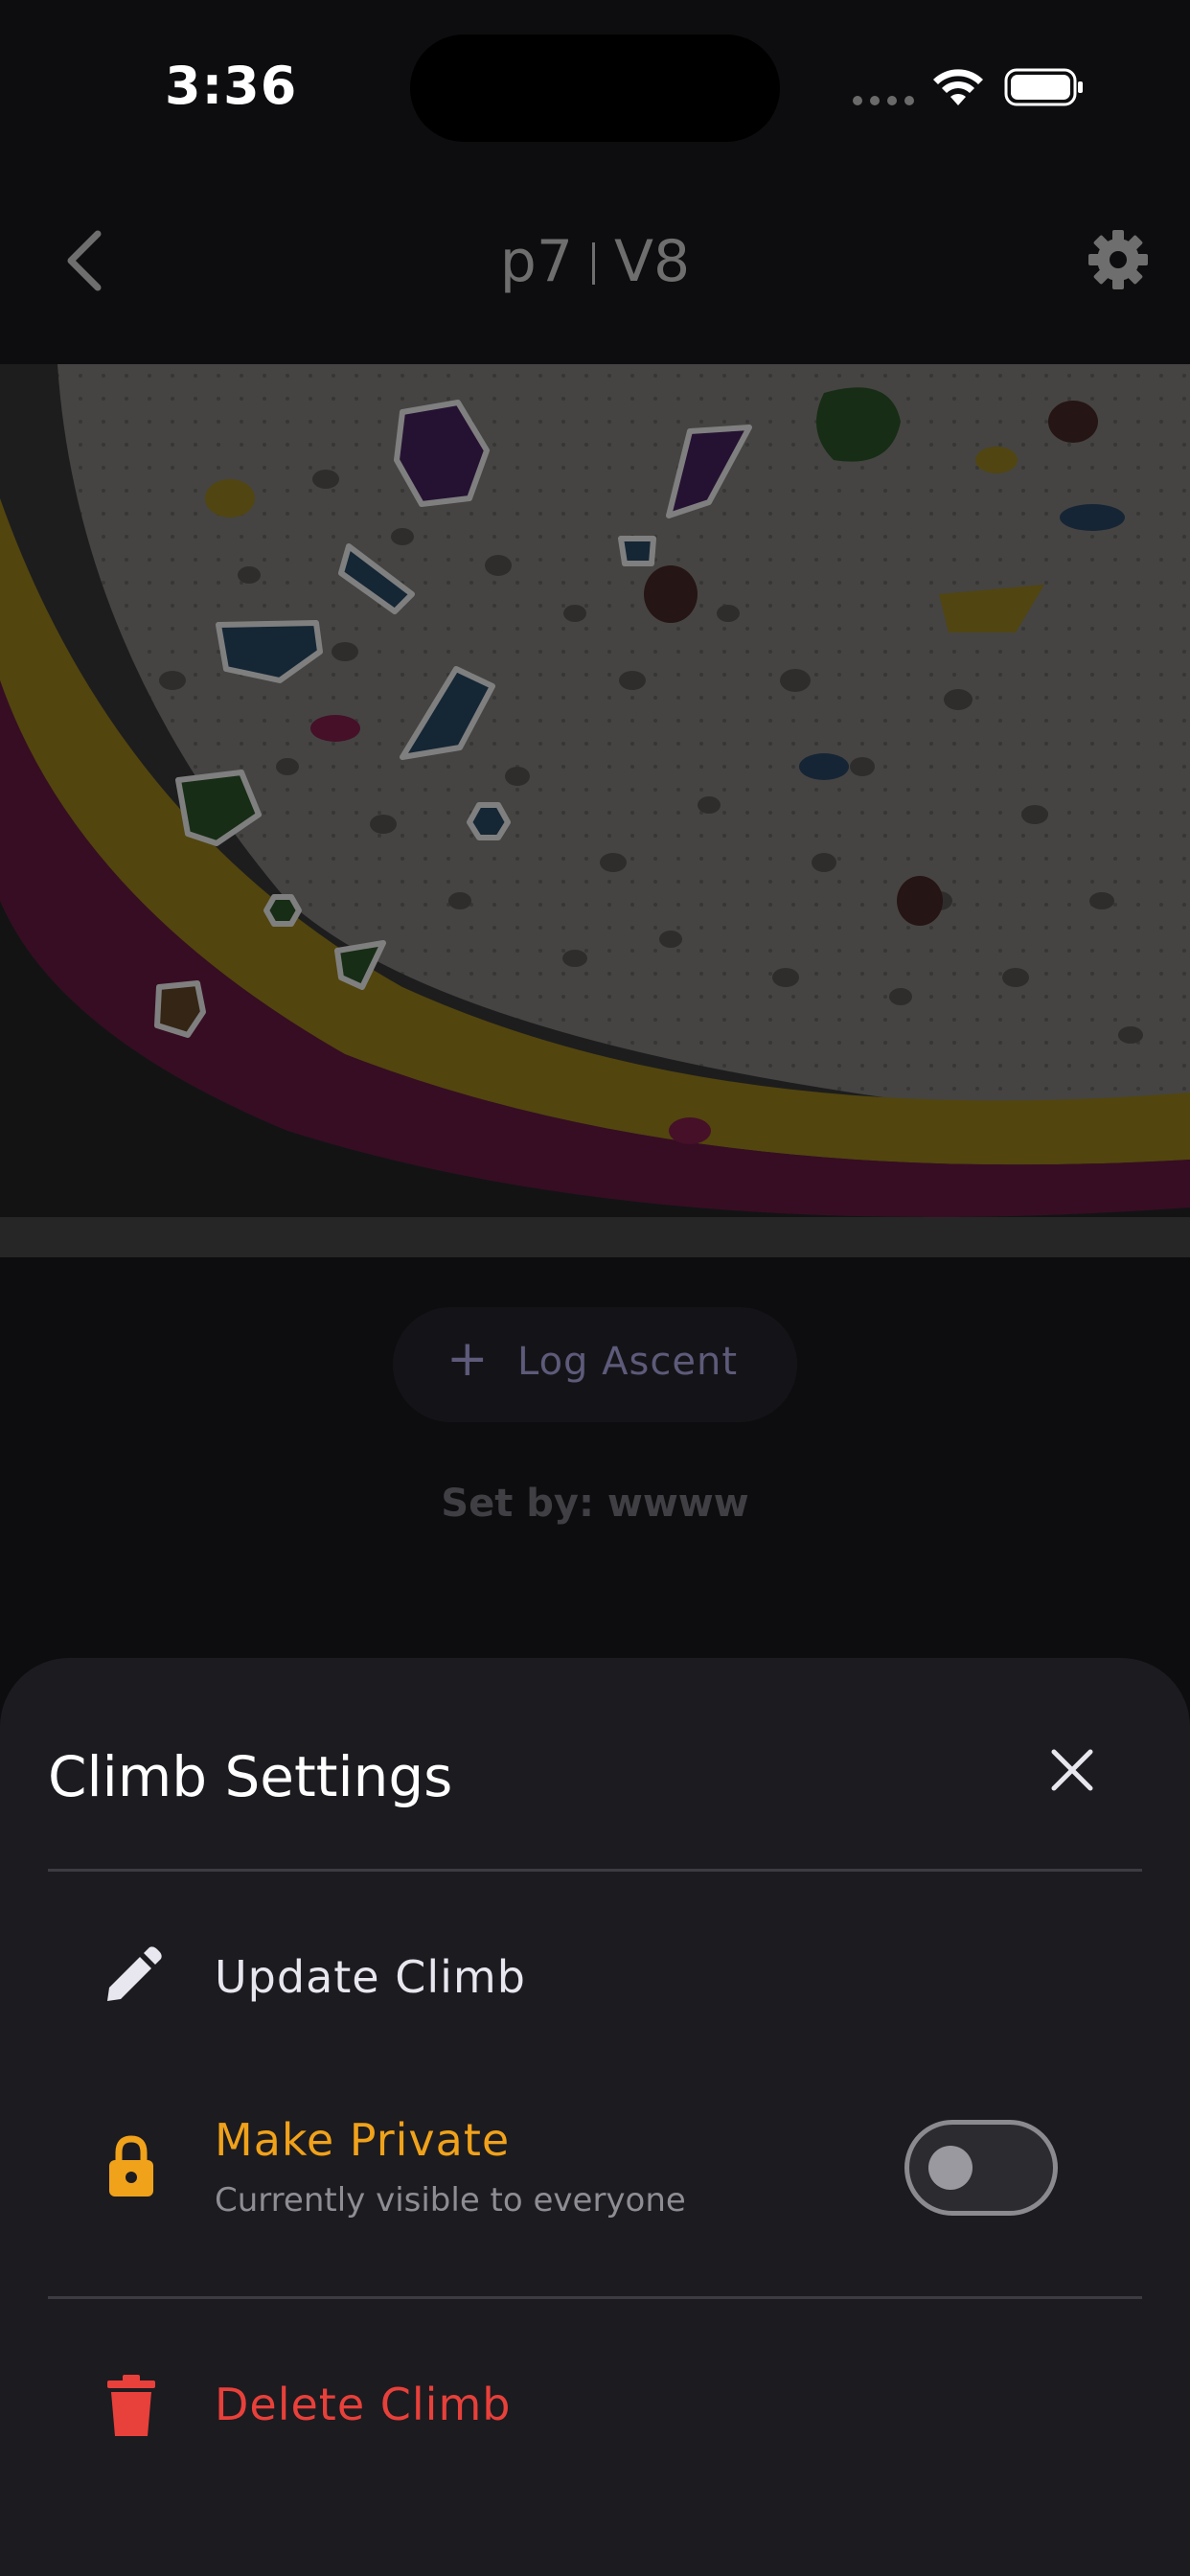  I want to click on make-private-toggle, so click(981, 2168).